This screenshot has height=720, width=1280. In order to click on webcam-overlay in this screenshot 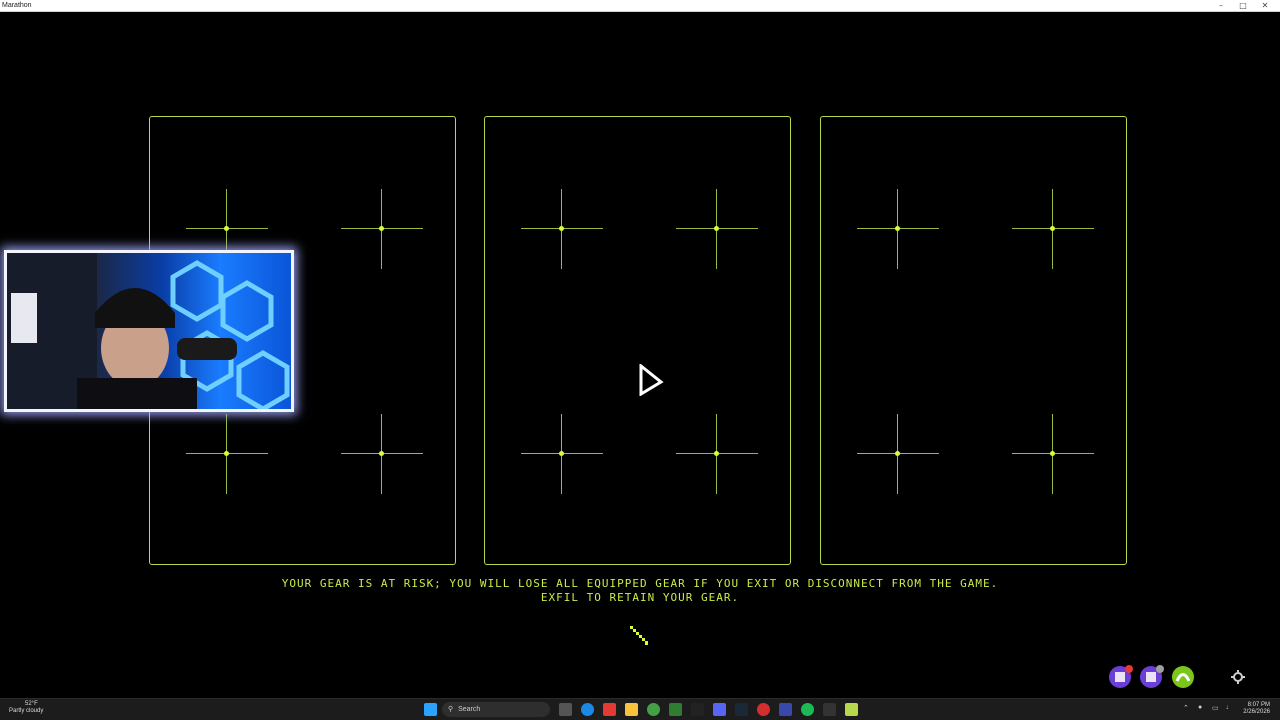, I will do `click(149, 331)`.